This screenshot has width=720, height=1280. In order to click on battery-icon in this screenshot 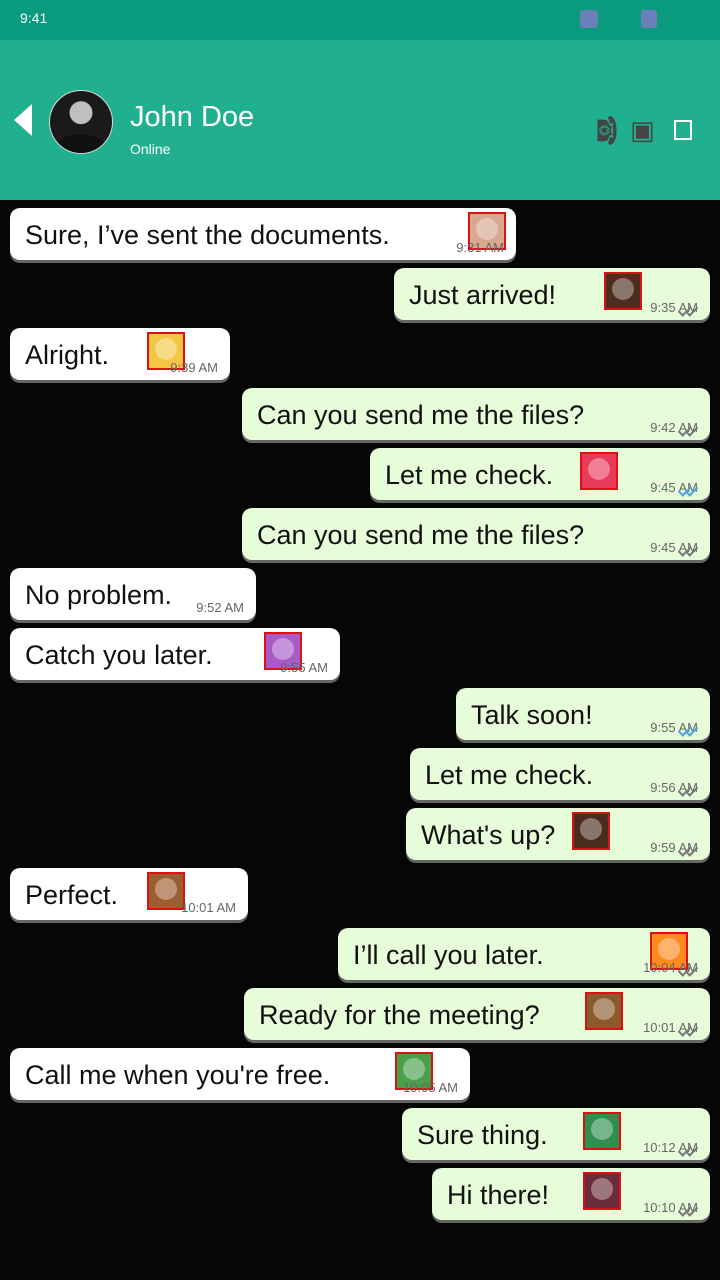, I will do `click(649, 19)`.